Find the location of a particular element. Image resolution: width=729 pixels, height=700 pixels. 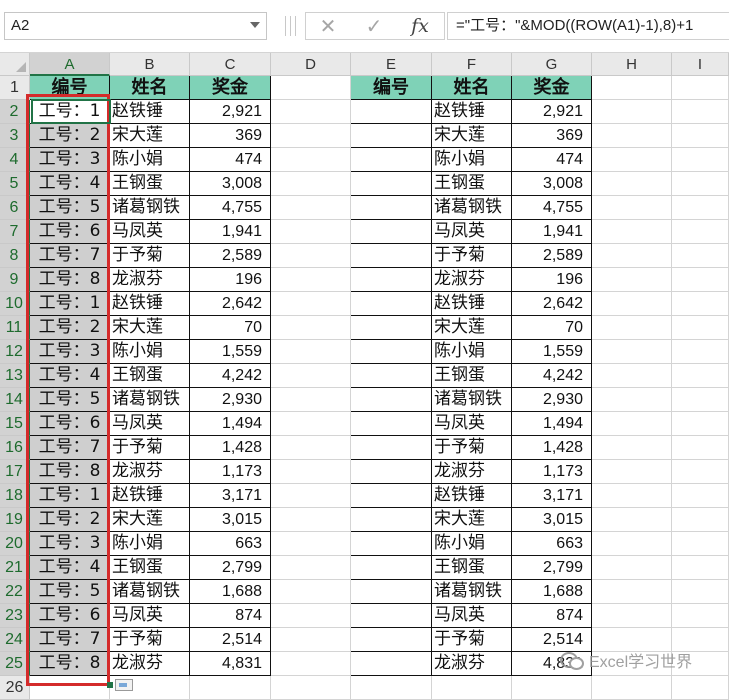

row-header-5: 5 is located at coordinates (15, 184).